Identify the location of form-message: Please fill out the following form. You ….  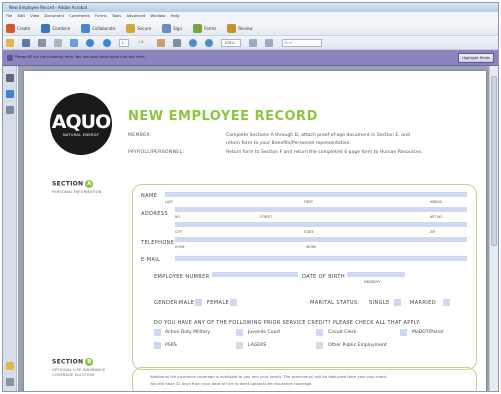
(80, 57).